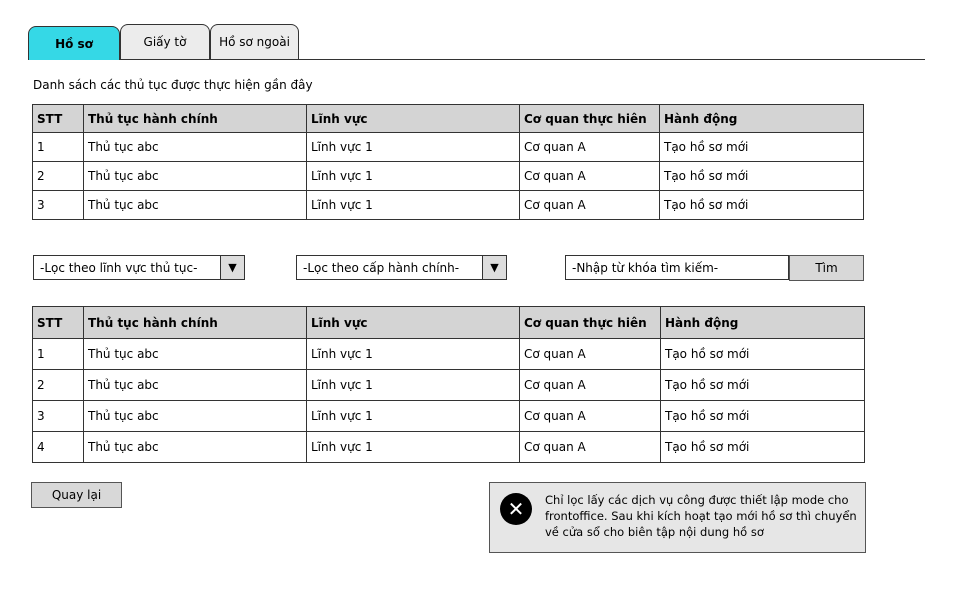 The height and width of the screenshot is (600, 960). I want to click on level-filter-value: -Lọc theo cấp hành chính-, so click(381, 267).